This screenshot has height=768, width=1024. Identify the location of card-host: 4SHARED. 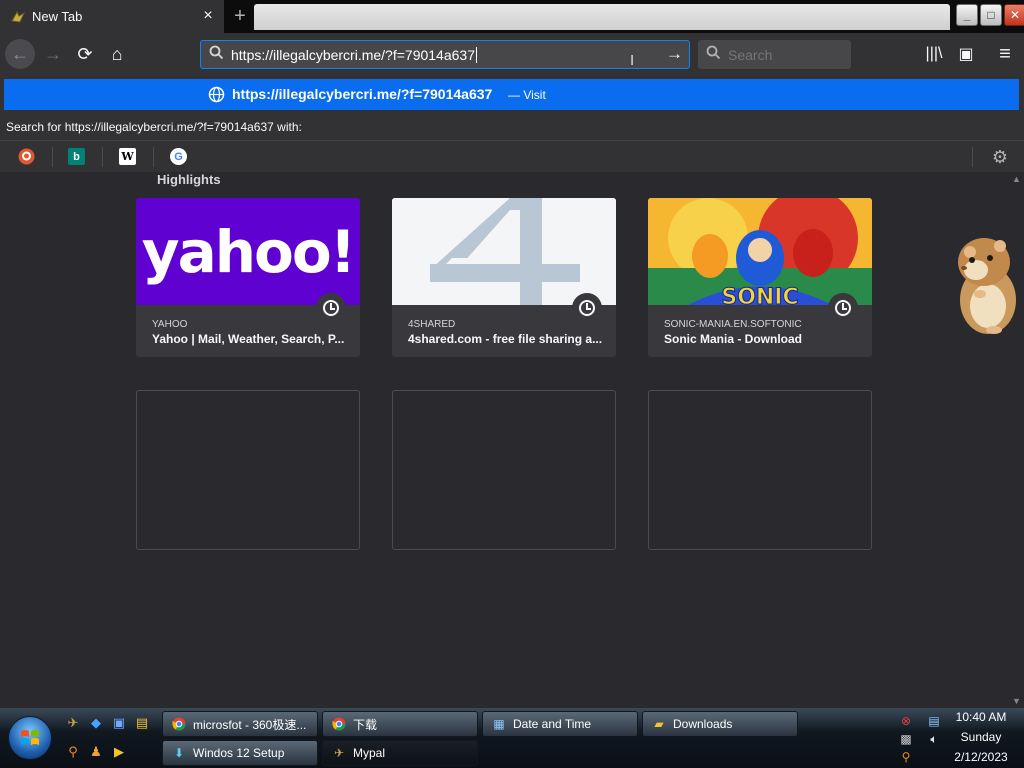
(432, 324).